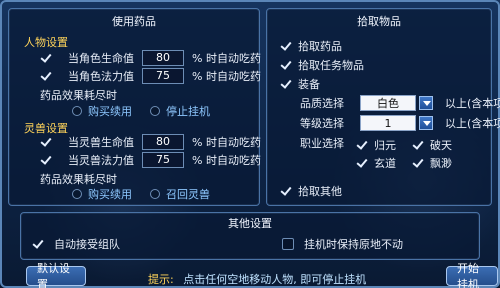 This screenshot has height=288, width=500. What do you see at coordinates (46, 76) in the screenshot?
I see `char-mp-checkbox` at bounding box center [46, 76].